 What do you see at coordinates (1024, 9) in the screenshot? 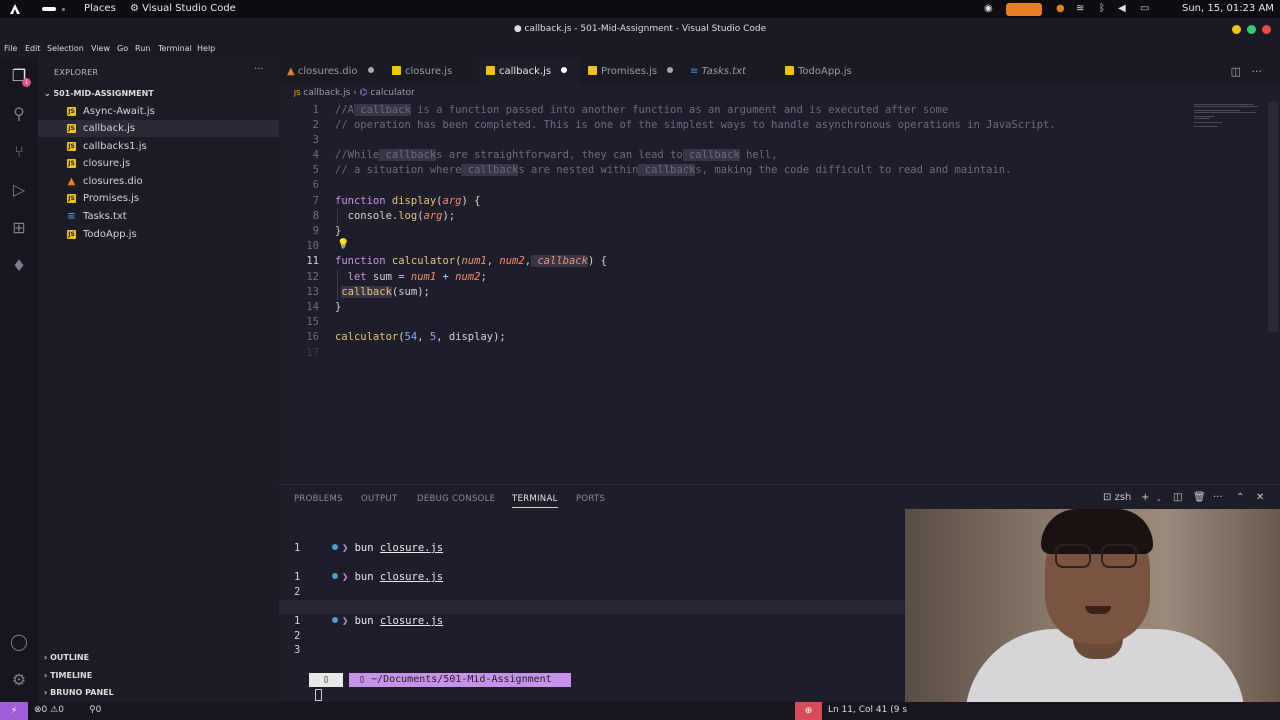
I see `recording-indicator` at bounding box center [1024, 9].